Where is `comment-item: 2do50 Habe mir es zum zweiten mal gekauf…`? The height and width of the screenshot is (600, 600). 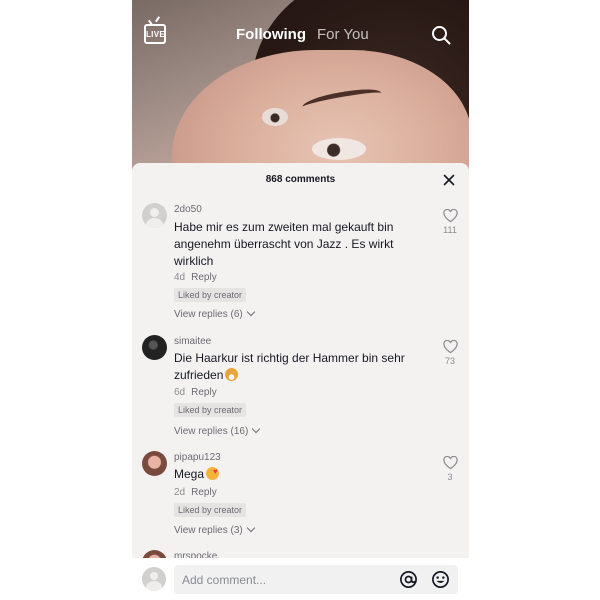
comment-item: 2do50 Habe mir es zum zweiten mal gekauf… is located at coordinates (300, 261).